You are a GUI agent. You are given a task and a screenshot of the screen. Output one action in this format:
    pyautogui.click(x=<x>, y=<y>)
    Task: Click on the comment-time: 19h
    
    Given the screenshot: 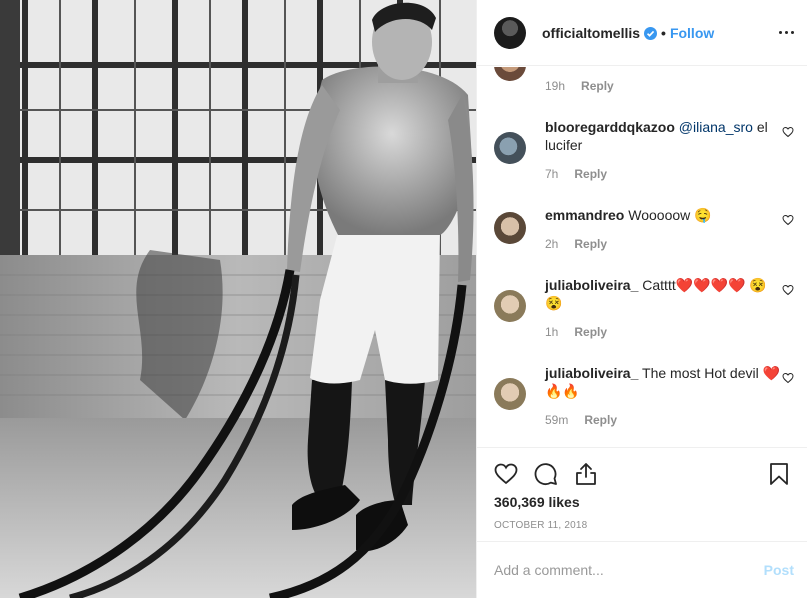 What is the action you would take?
    pyautogui.click(x=555, y=86)
    